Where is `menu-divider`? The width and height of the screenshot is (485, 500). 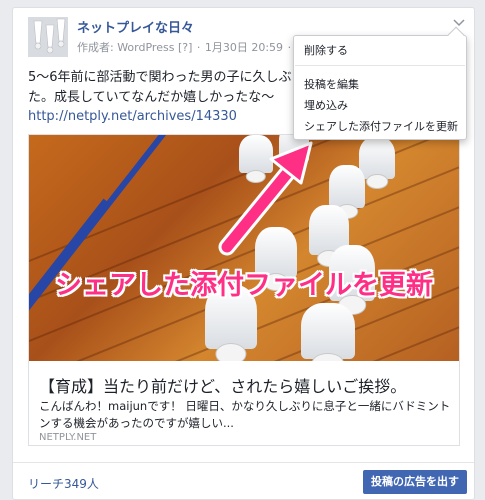
menu-divider is located at coordinates (380, 65).